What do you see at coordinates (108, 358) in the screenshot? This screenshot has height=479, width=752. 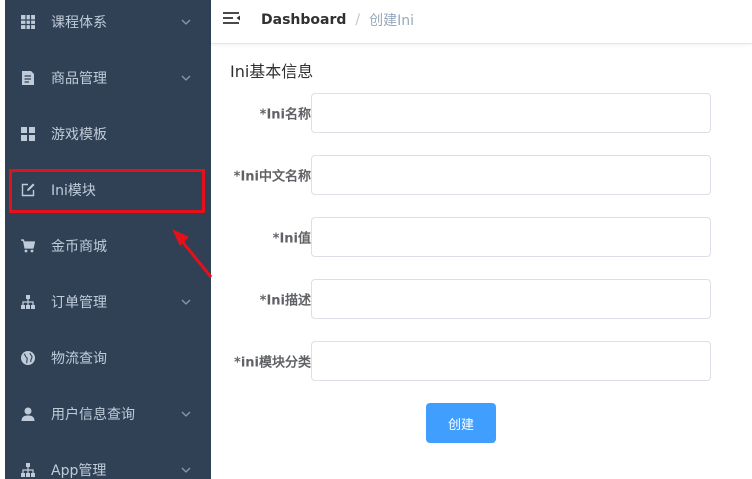 I see `sidebar-item-logistics-query: 物流查询` at bounding box center [108, 358].